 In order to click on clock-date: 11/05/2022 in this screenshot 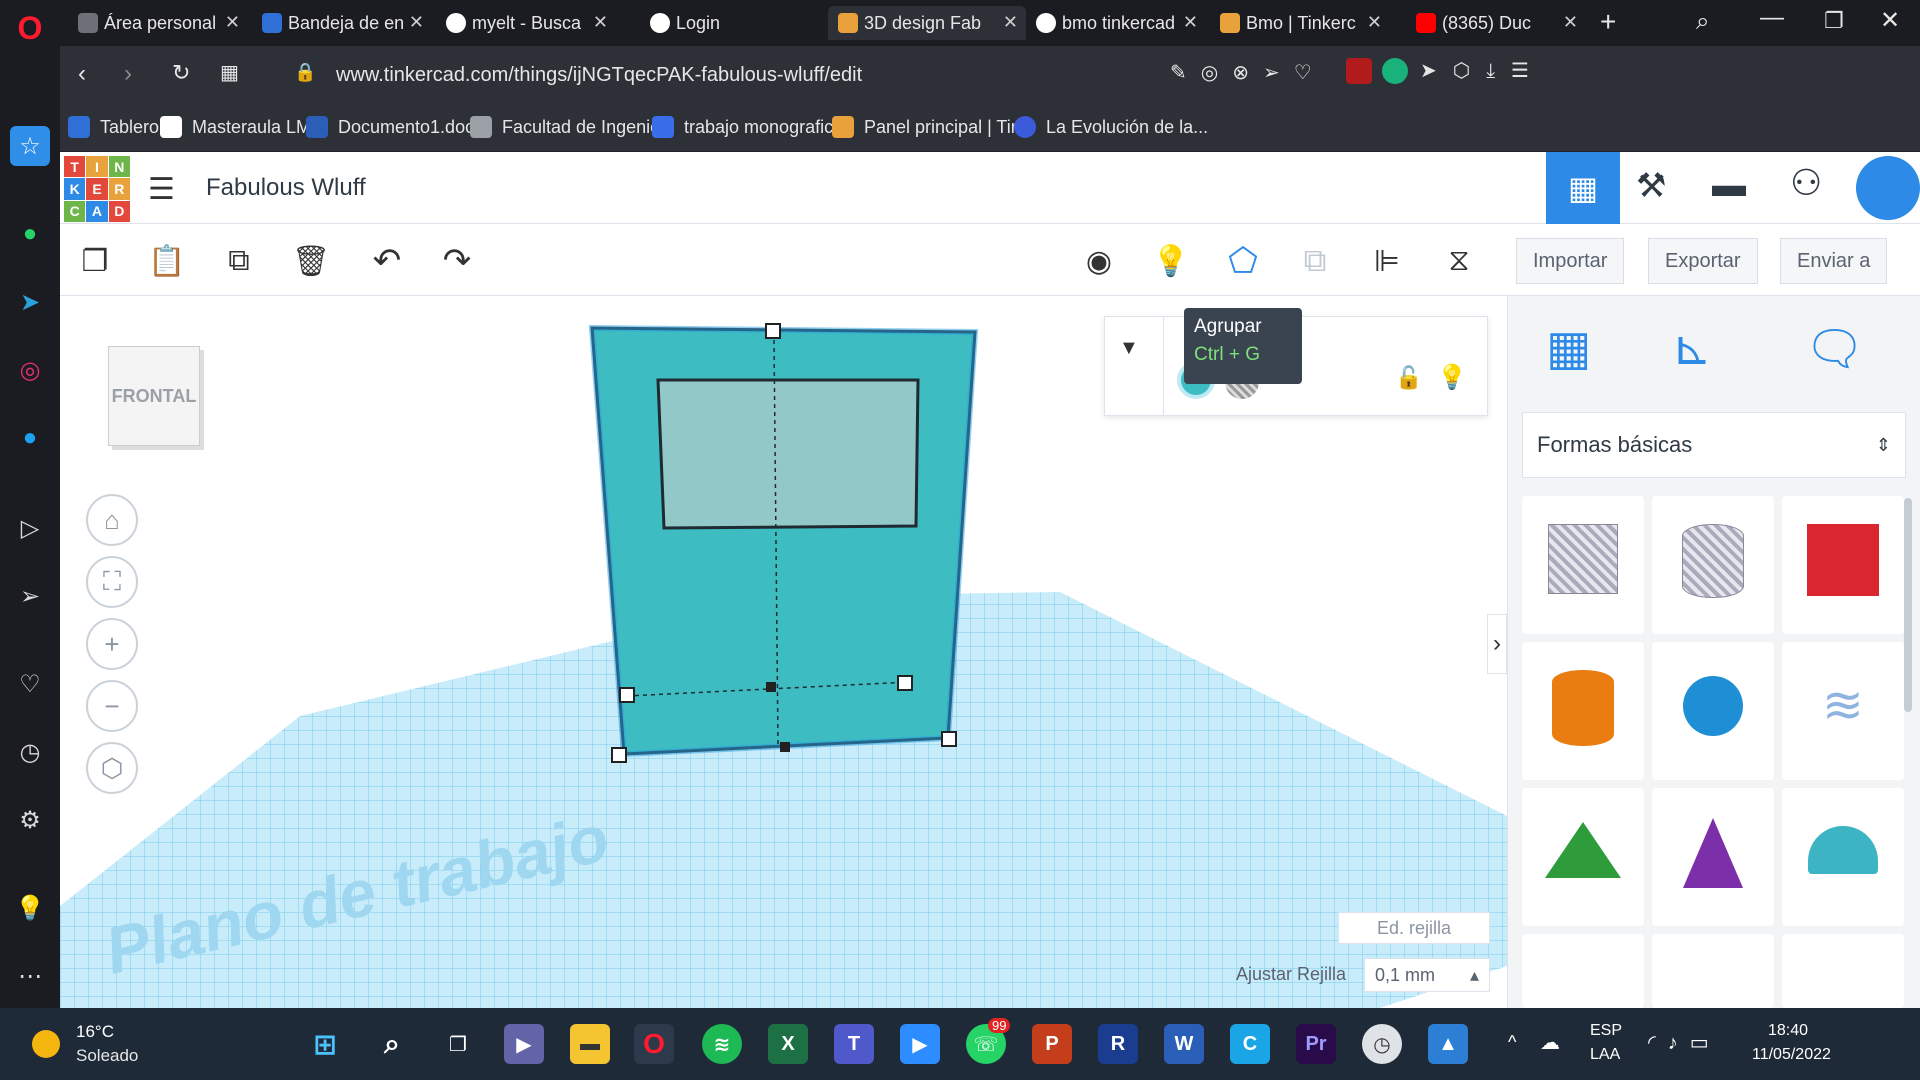, I will do `click(1791, 1055)`.